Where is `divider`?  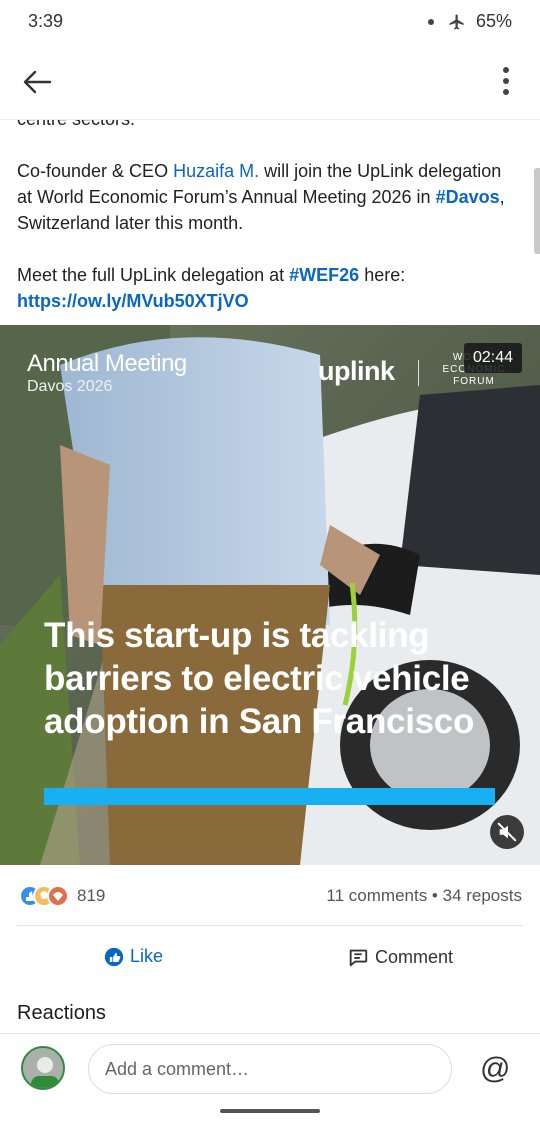
divider is located at coordinates (270, 925).